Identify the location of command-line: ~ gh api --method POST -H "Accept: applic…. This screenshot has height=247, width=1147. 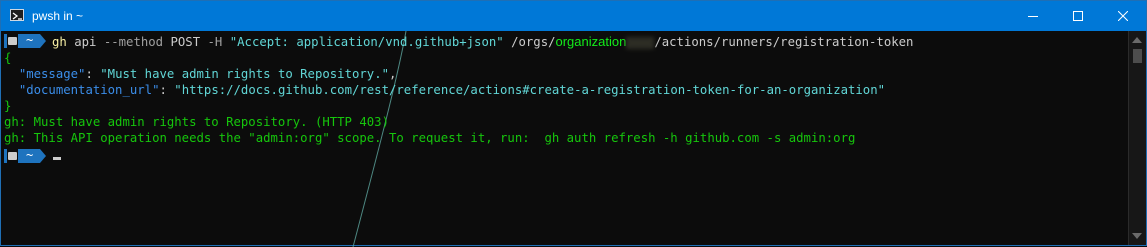
(458, 41).